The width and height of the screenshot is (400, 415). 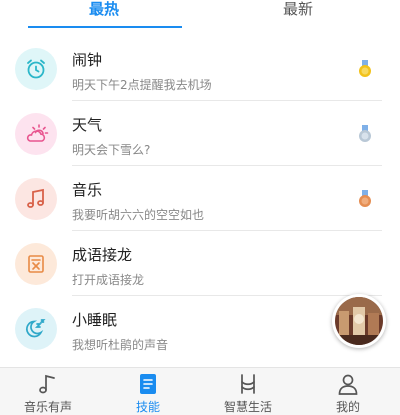 What do you see at coordinates (200, 391) in the screenshot?
I see `bottom-navigation: 音乐有声 技能 智慧生活 我的` at bounding box center [200, 391].